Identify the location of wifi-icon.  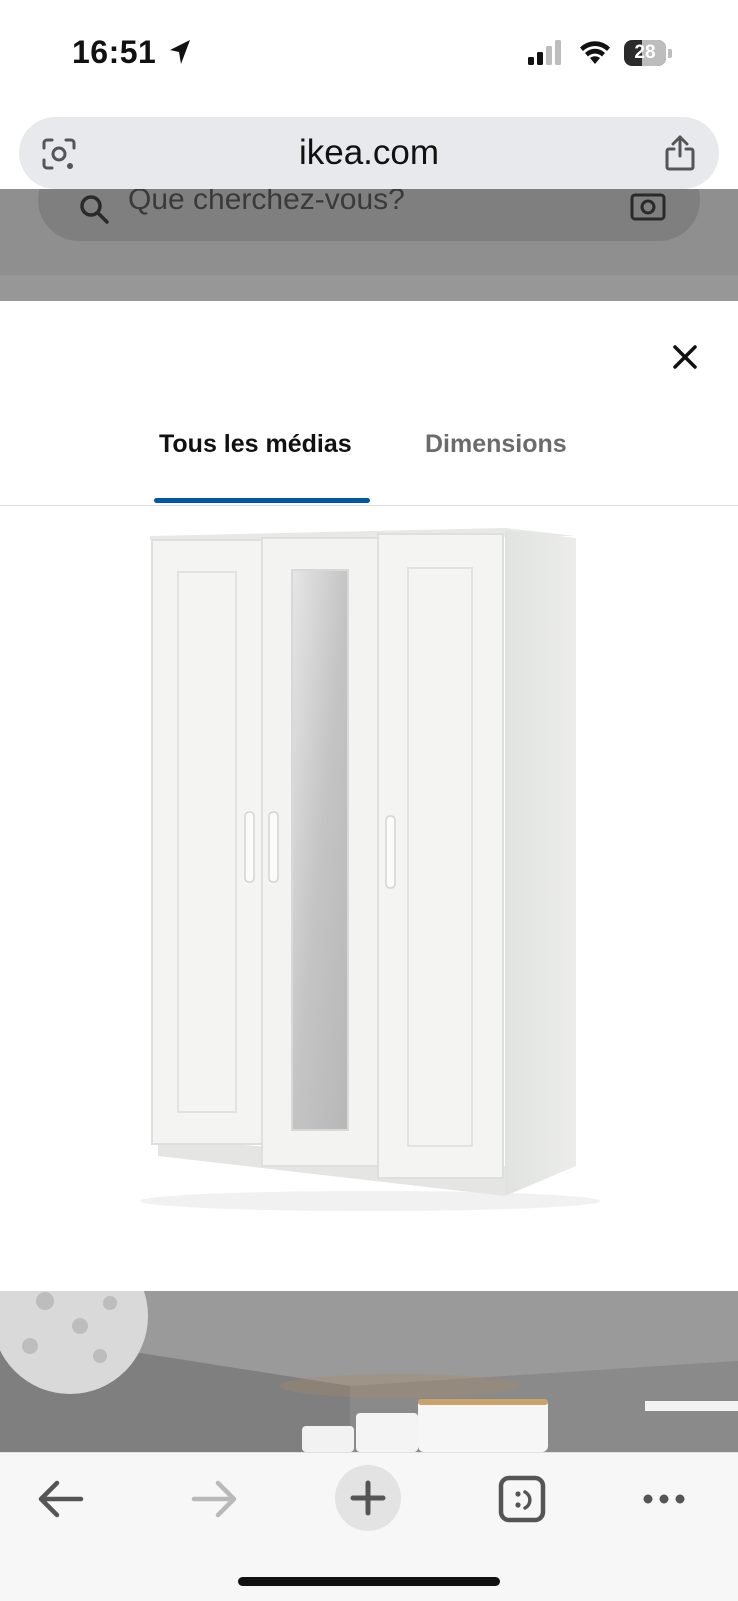
(595, 52).